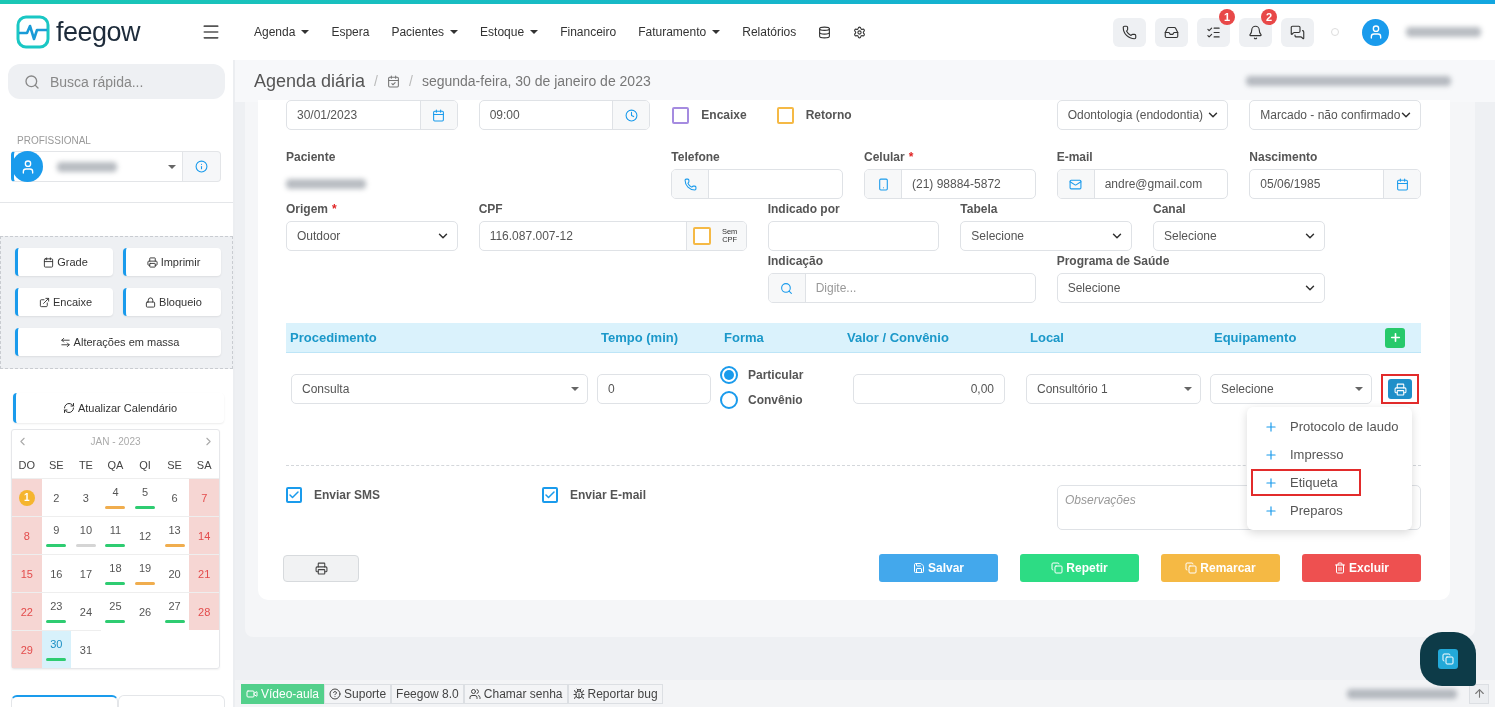  What do you see at coordinates (787, 288) in the screenshot?
I see `search-icon` at bounding box center [787, 288].